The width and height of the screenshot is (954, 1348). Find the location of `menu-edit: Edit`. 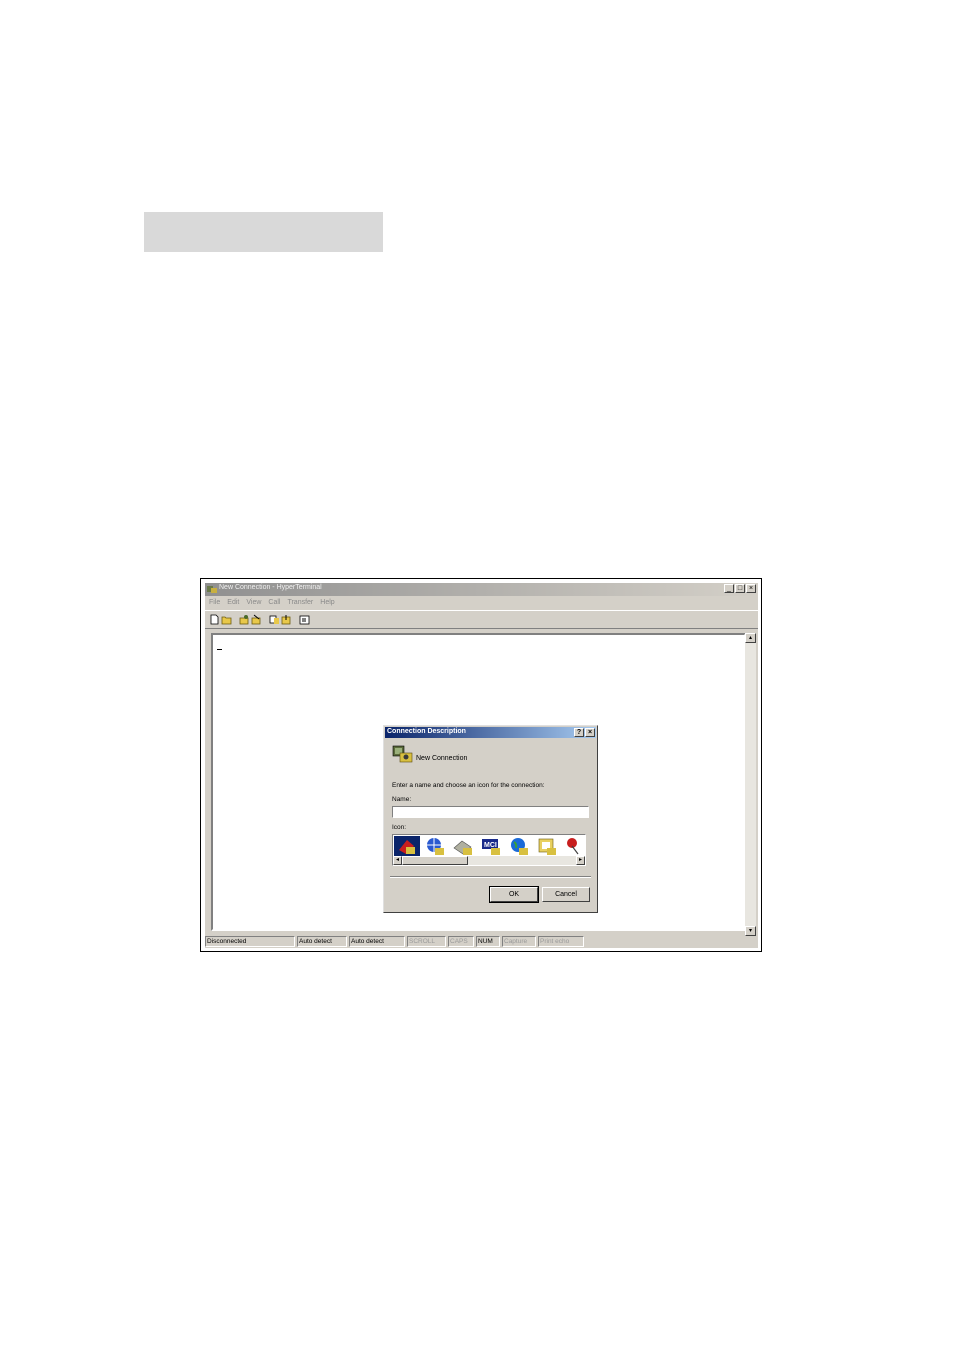

menu-edit: Edit is located at coordinates (233, 602).